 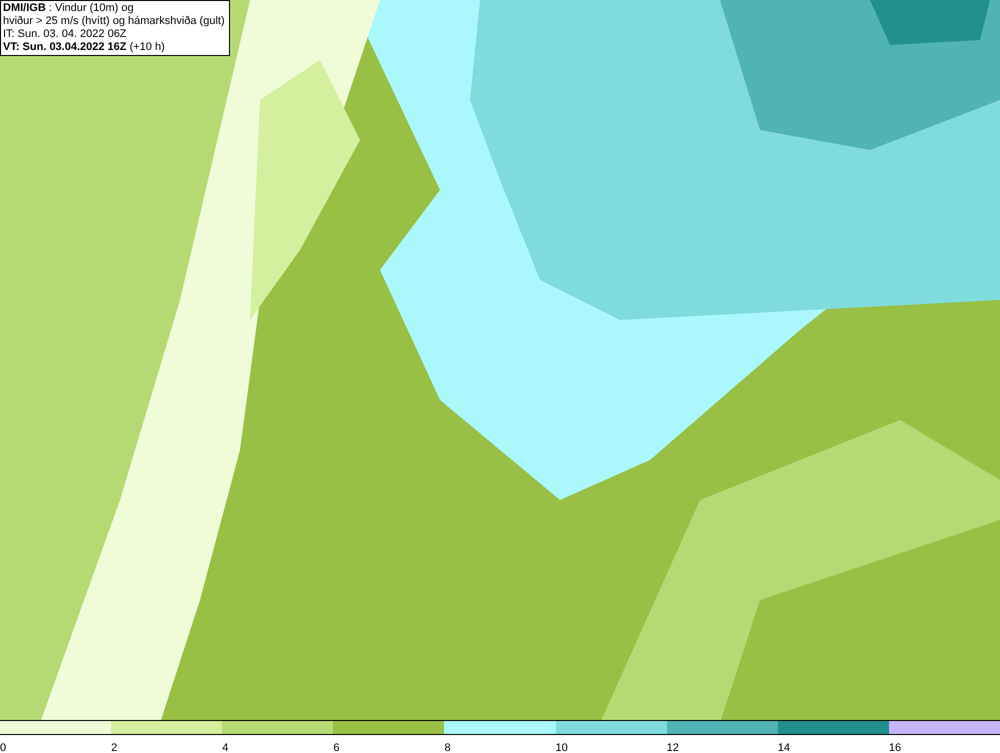 What do you see at coordinates (784, 747) in the screenshot?
I see `legend-label: 14` at bounding box center [784, 747].